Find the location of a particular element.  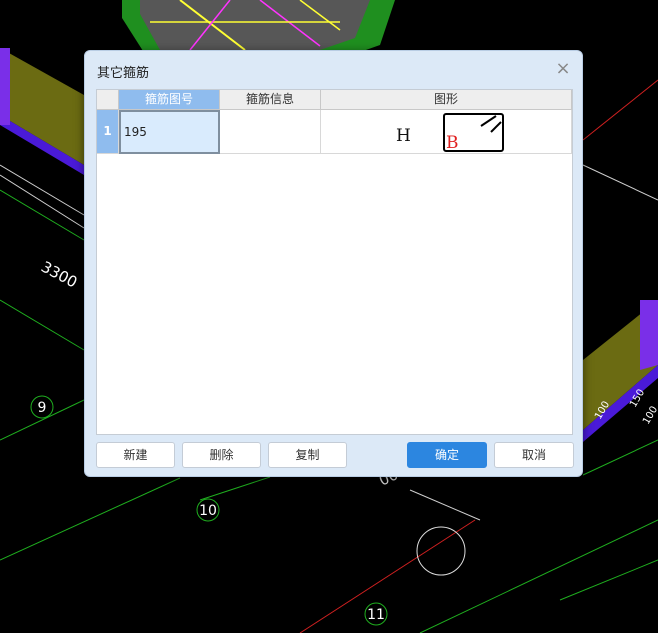

ok-button: 确定 is located at coordinates (447, 455).